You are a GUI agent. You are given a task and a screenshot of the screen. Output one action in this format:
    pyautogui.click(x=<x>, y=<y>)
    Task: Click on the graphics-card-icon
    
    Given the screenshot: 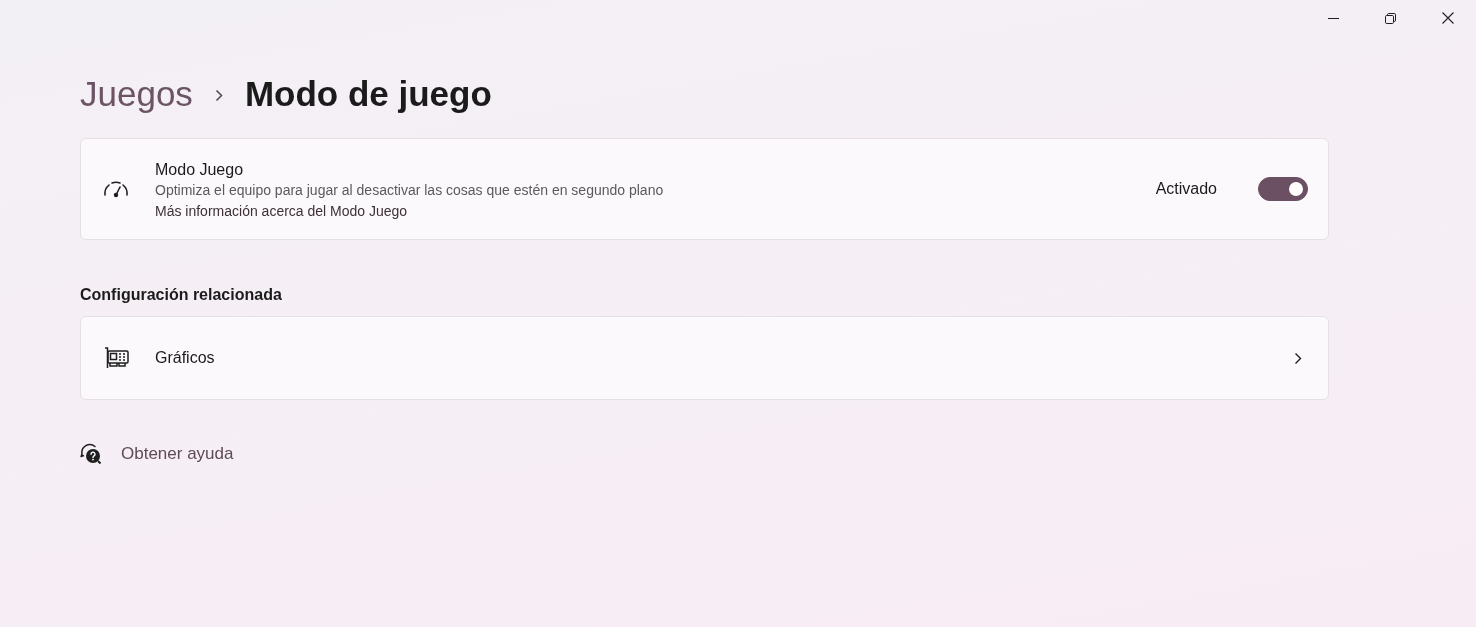 What is the action you would take?
    pyautogui.click(x=116, y=358)
    